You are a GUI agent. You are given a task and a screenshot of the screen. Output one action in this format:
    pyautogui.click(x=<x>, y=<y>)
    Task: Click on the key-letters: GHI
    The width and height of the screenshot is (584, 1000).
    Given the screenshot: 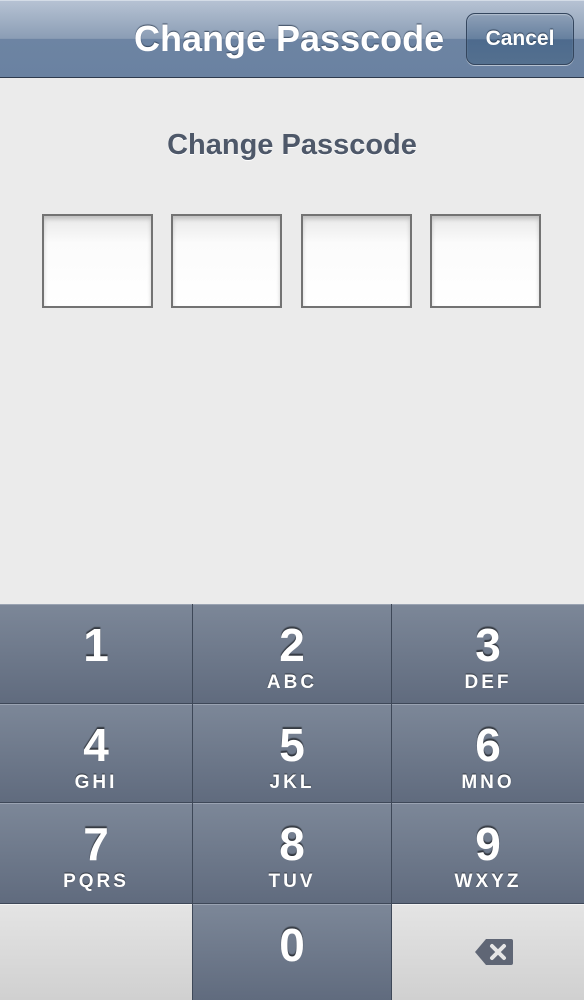 What is the action you would take?
    pyautogui.click(x=96, y=782)
    